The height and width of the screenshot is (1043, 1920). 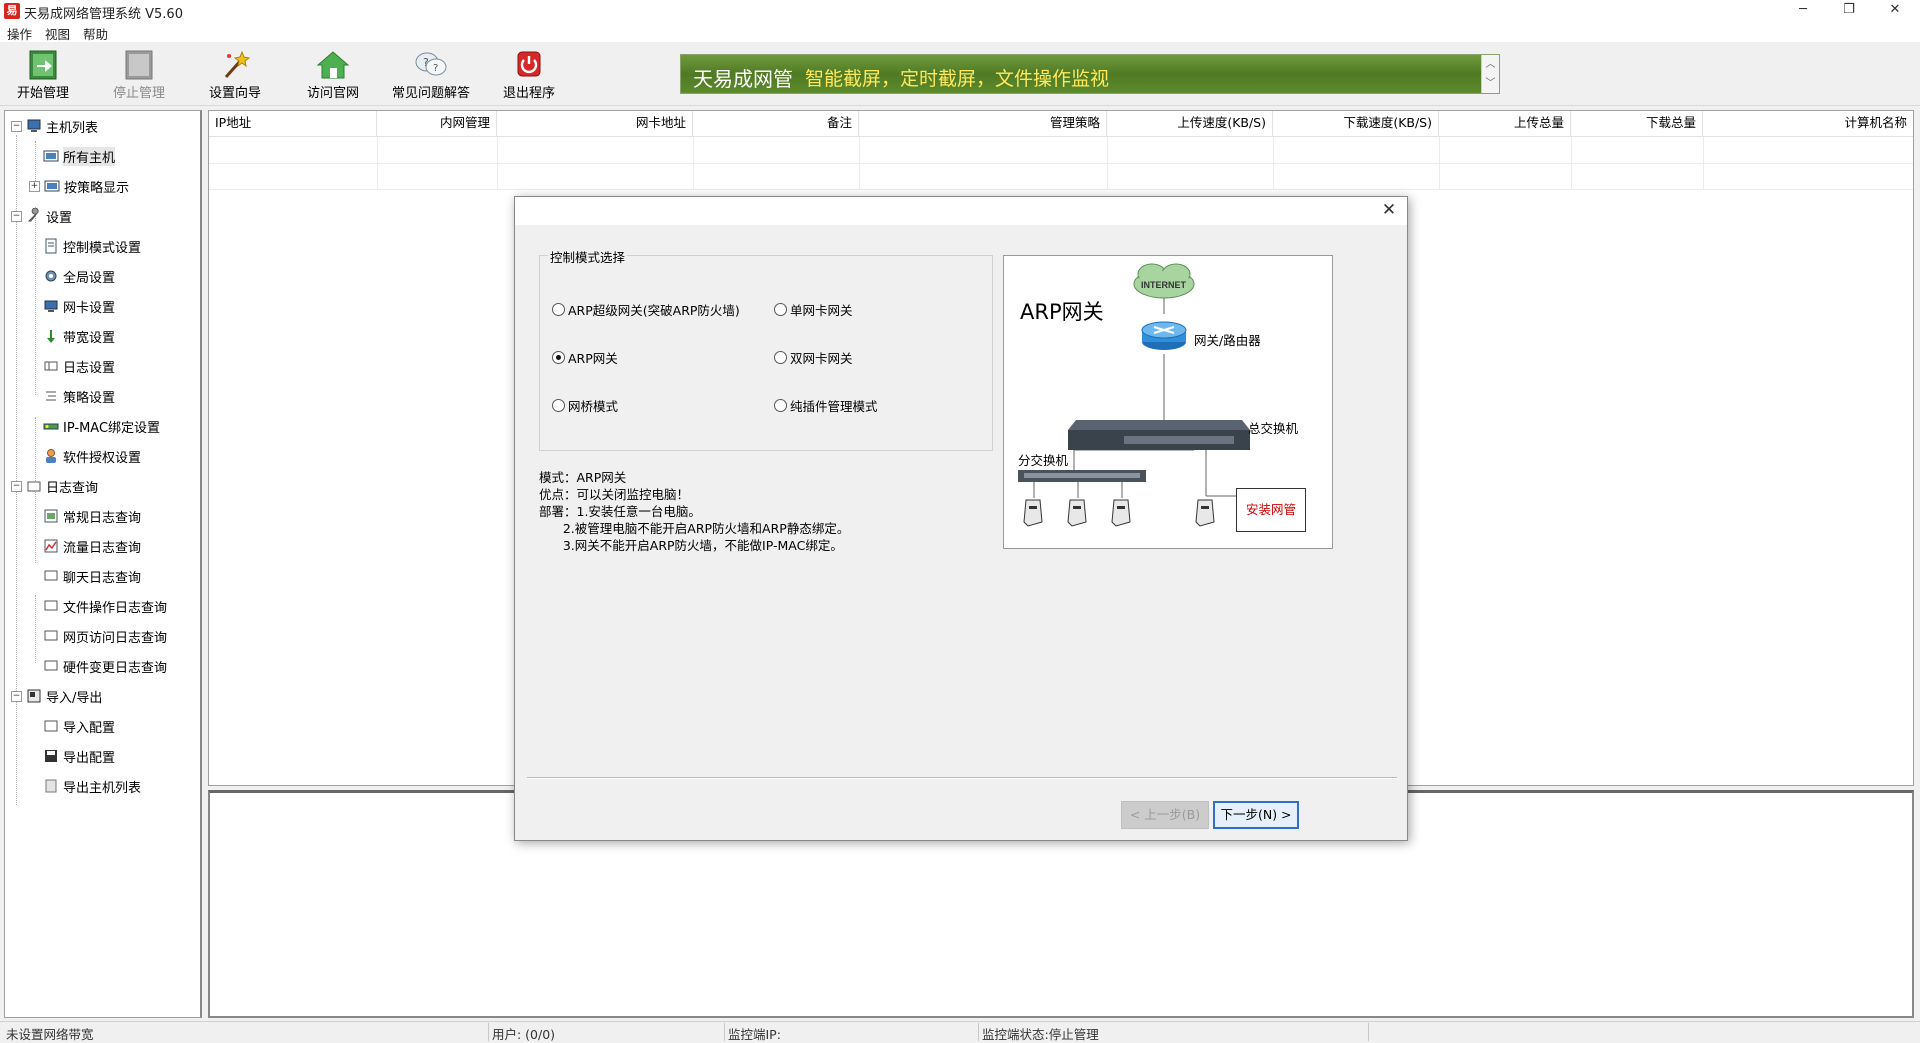 I want to click on router-label: 网关/路由器, so click(x=1227, y=340).